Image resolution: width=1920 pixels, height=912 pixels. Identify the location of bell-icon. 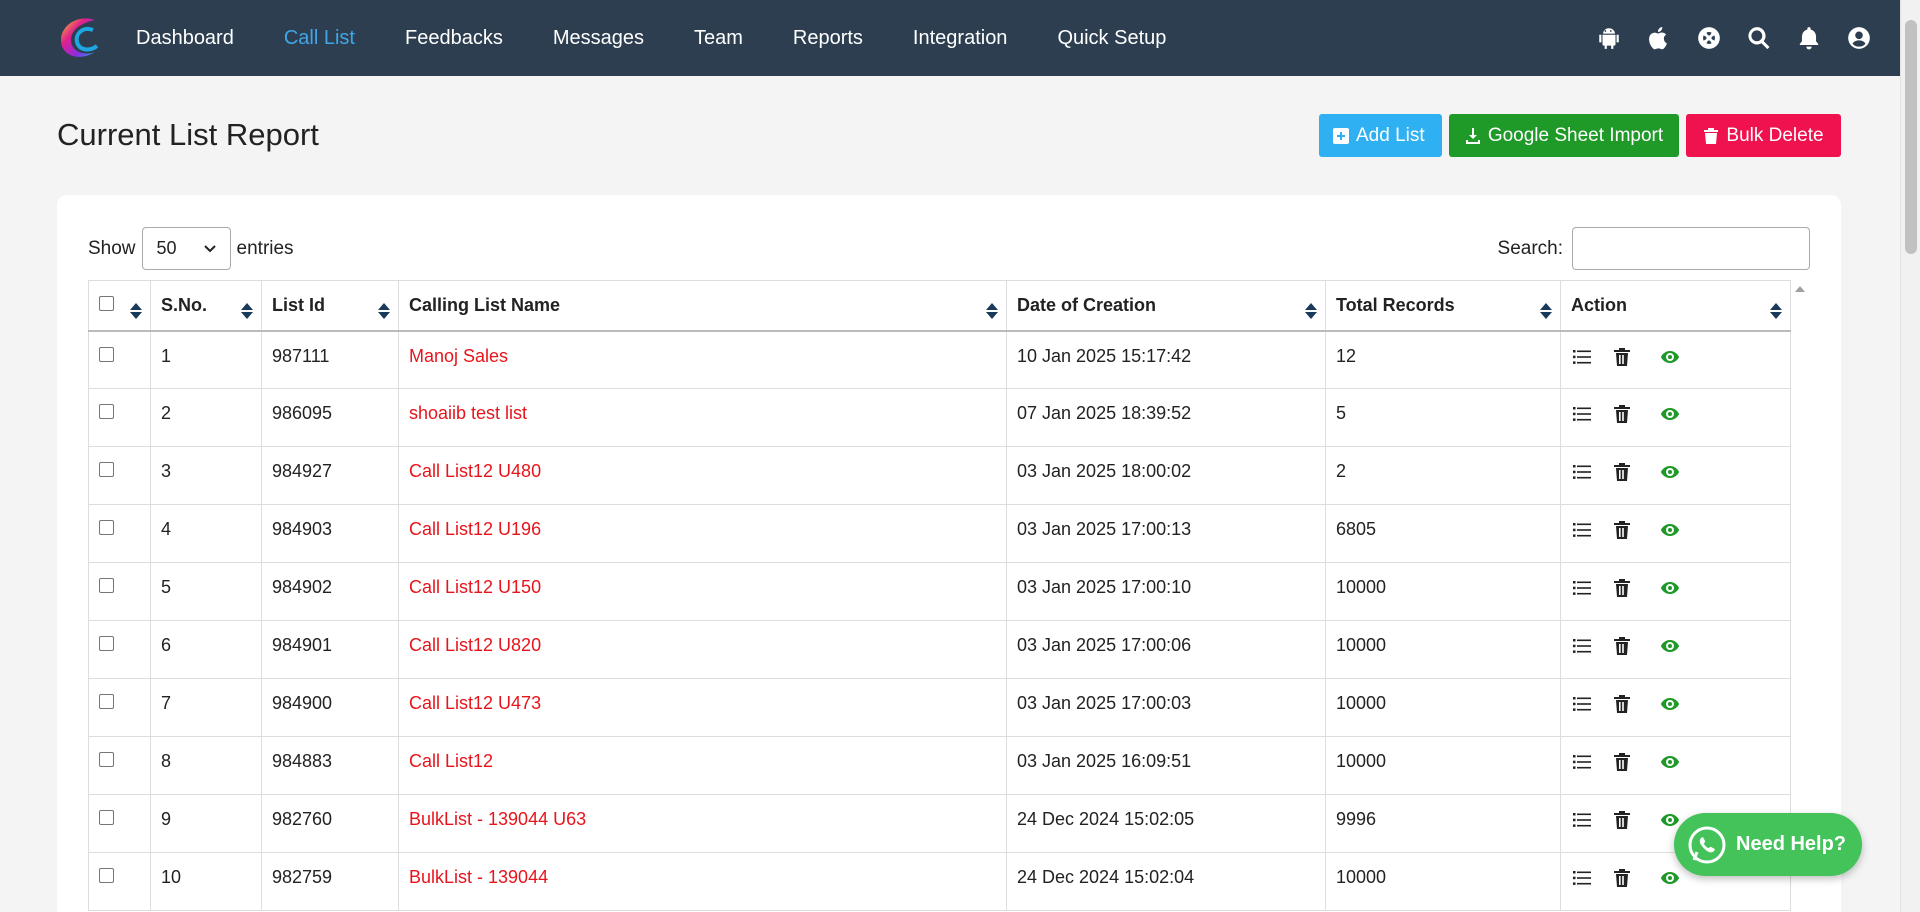
(1809, 38).